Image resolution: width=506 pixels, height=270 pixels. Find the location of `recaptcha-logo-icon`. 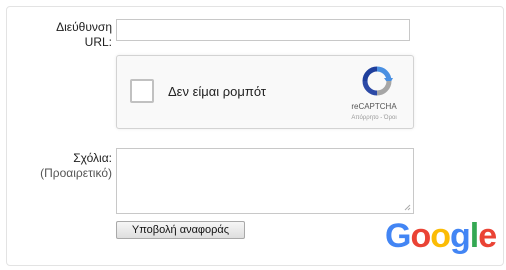

recaptcha-logo-icon is located at coordinates (377, 81).